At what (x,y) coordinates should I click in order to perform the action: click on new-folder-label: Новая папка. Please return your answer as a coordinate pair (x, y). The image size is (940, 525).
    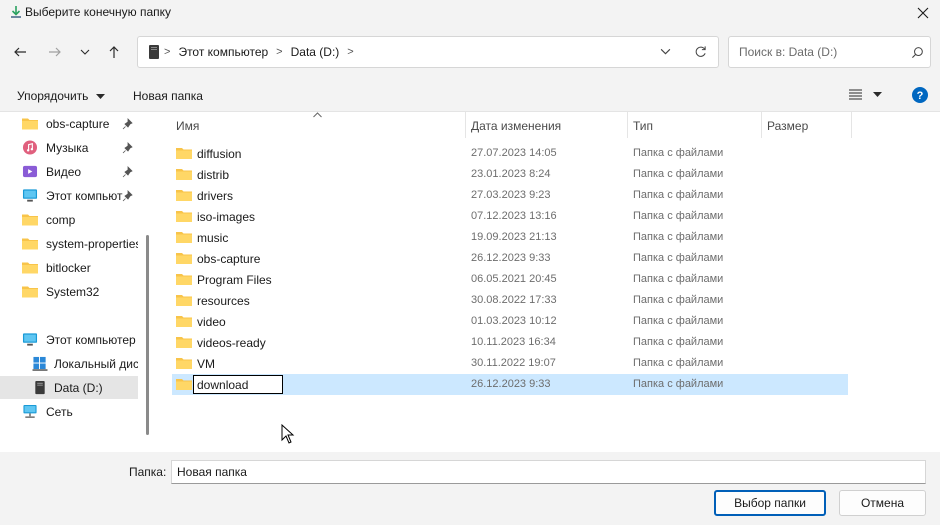
    Looking at the image, I should click on (168, 96).